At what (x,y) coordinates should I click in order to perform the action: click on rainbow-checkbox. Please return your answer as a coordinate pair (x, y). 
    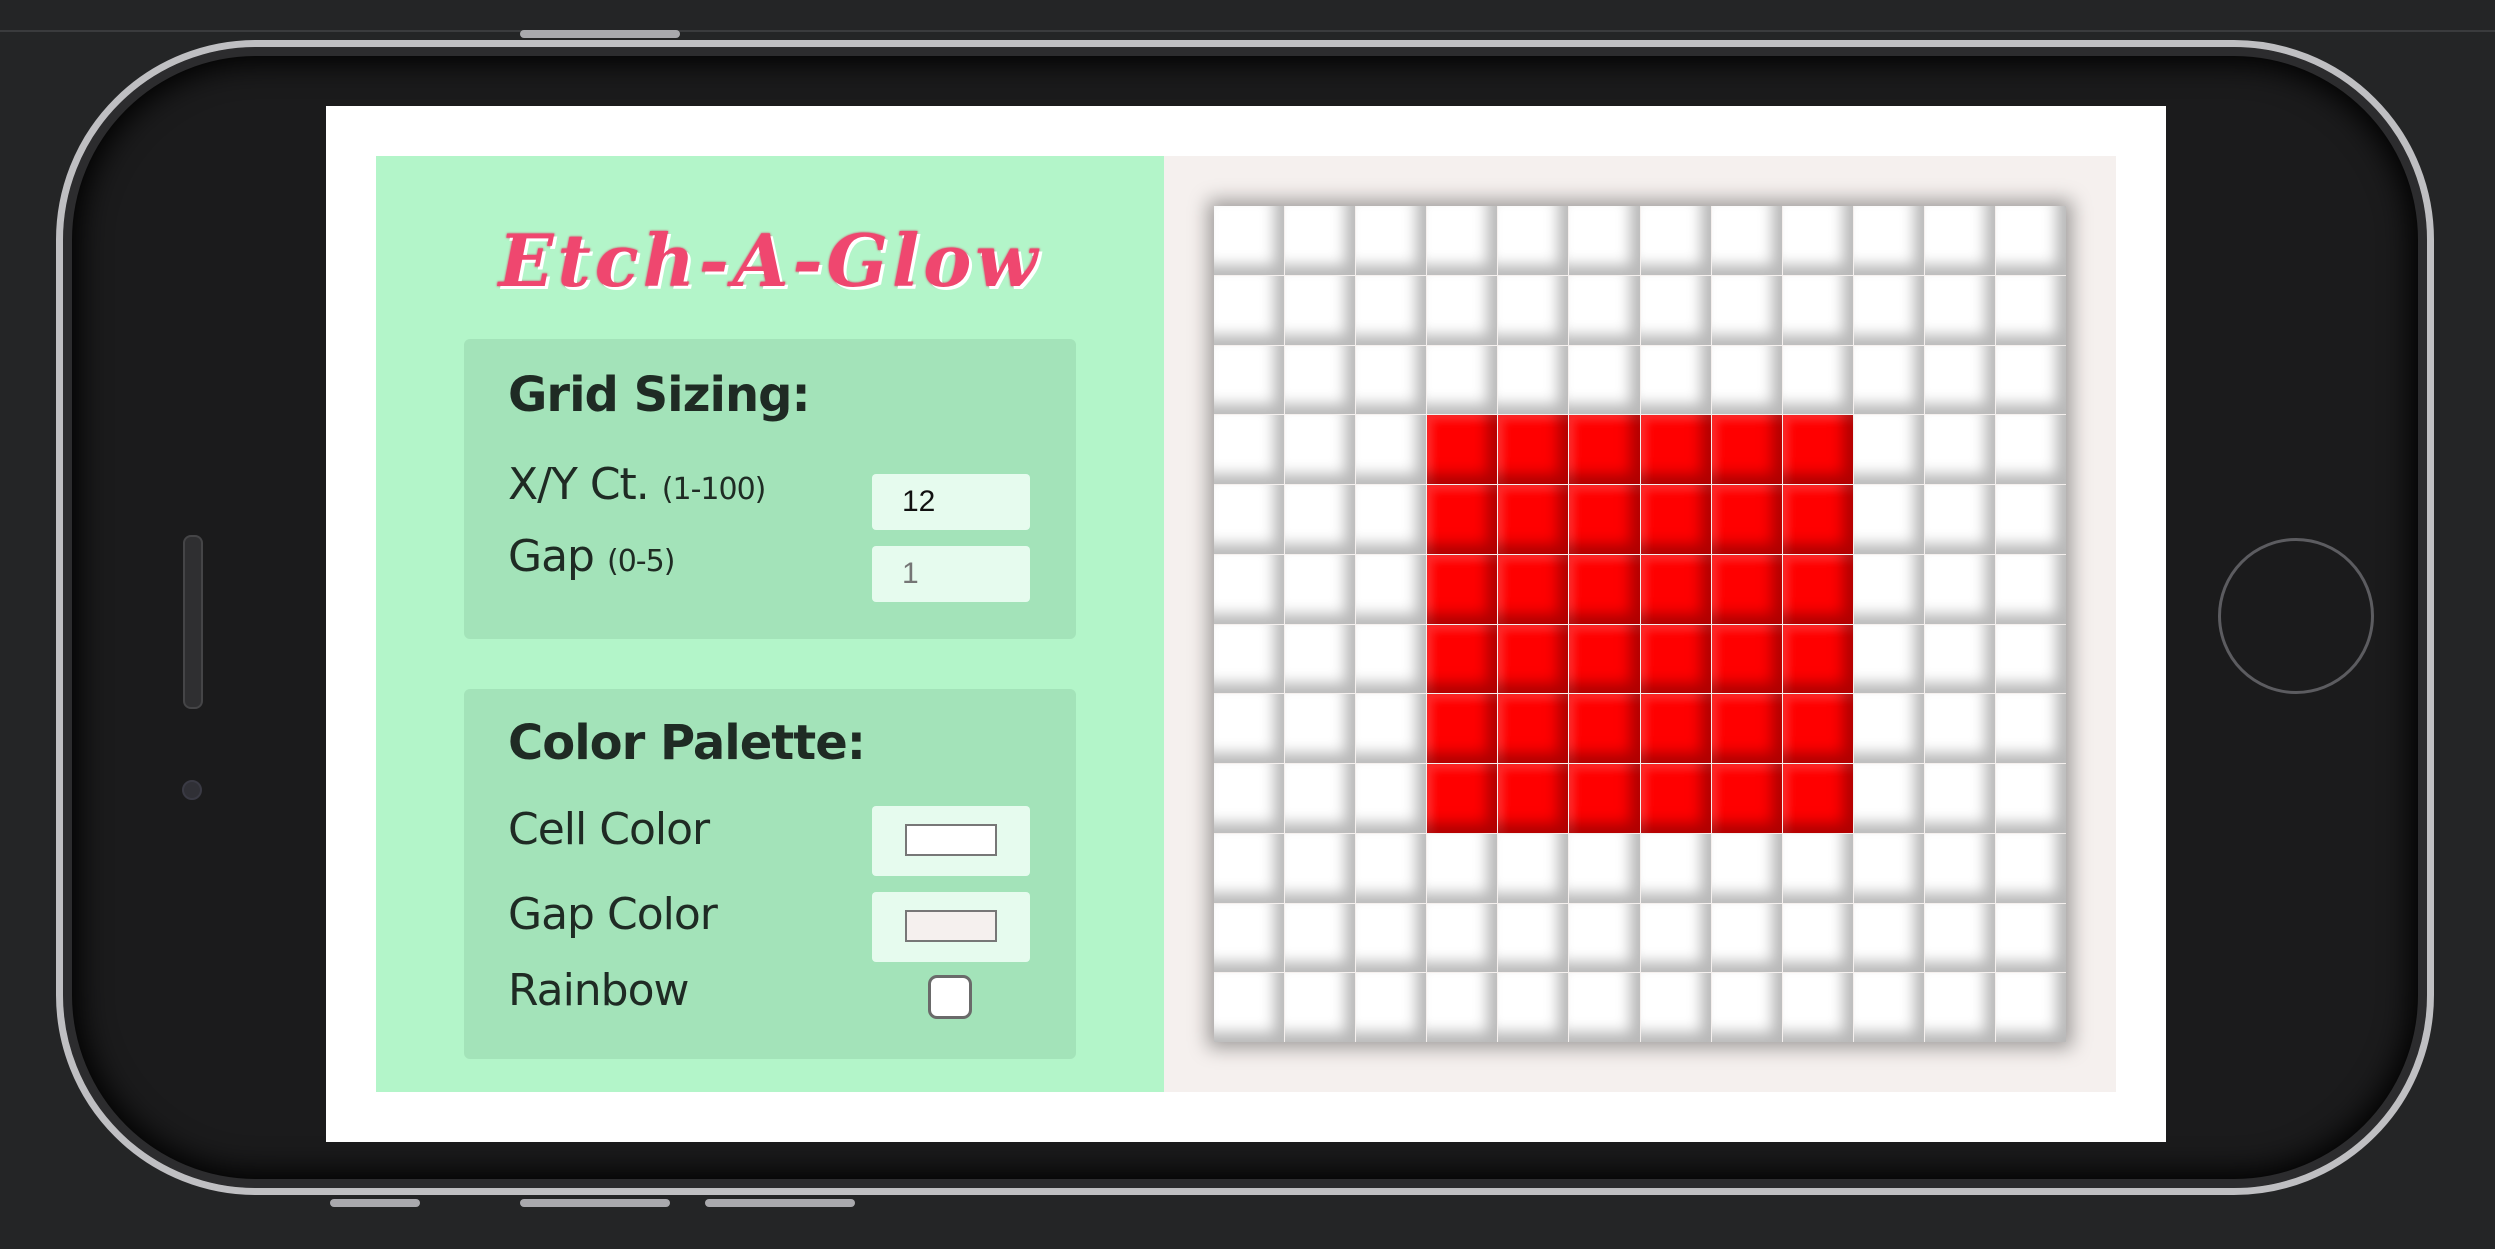
    Looking at the image, I should click on (950, 997).